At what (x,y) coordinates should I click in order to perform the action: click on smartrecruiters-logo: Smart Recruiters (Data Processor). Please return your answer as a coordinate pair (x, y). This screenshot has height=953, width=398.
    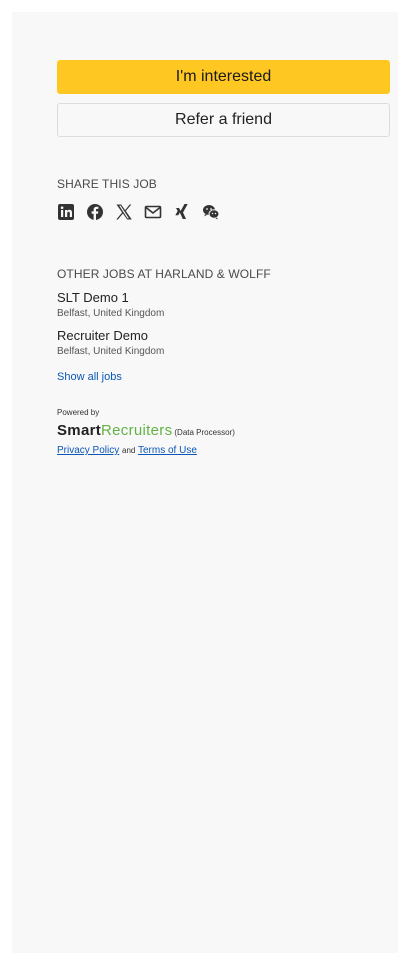
    Looking at the image, I should click on (223, 430).